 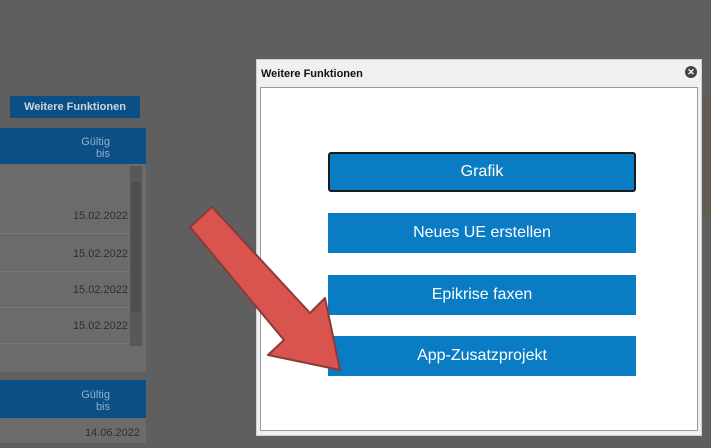 I want to click on table-row: 14.06.2022, so click(x=73, y=430).